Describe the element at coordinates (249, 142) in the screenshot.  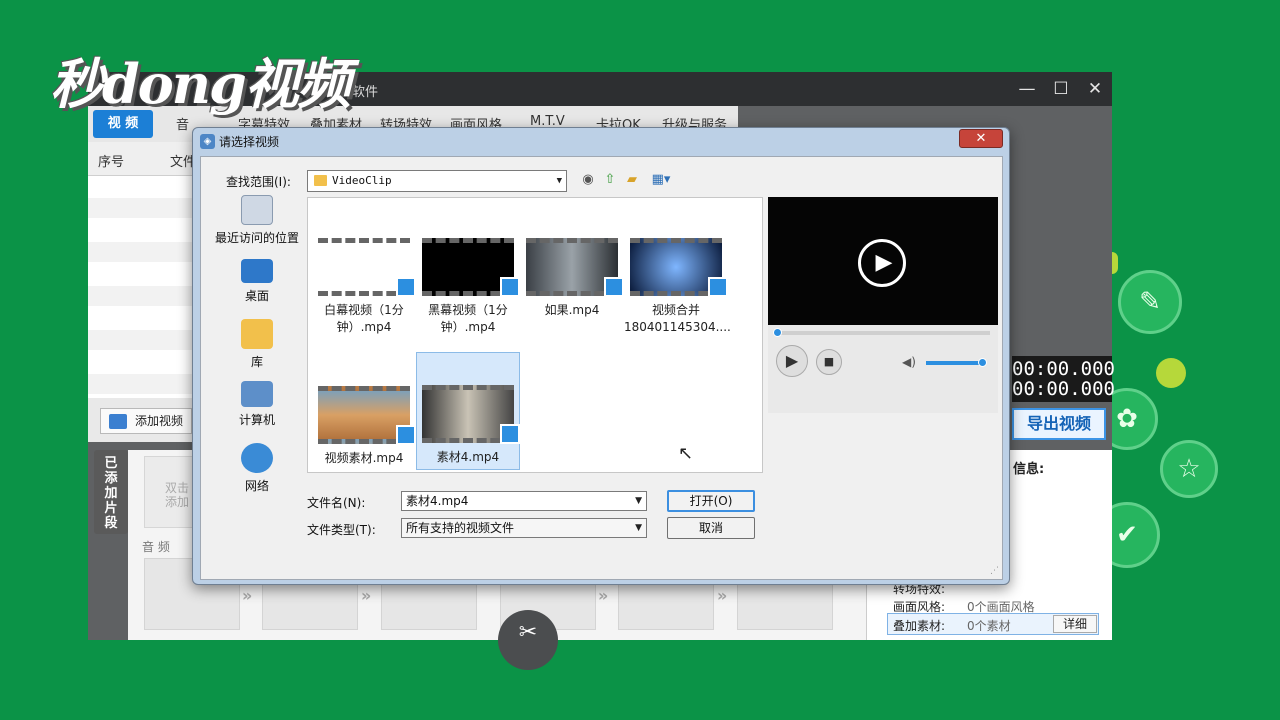
I see `dialog-title: 请选择视频` at that location.